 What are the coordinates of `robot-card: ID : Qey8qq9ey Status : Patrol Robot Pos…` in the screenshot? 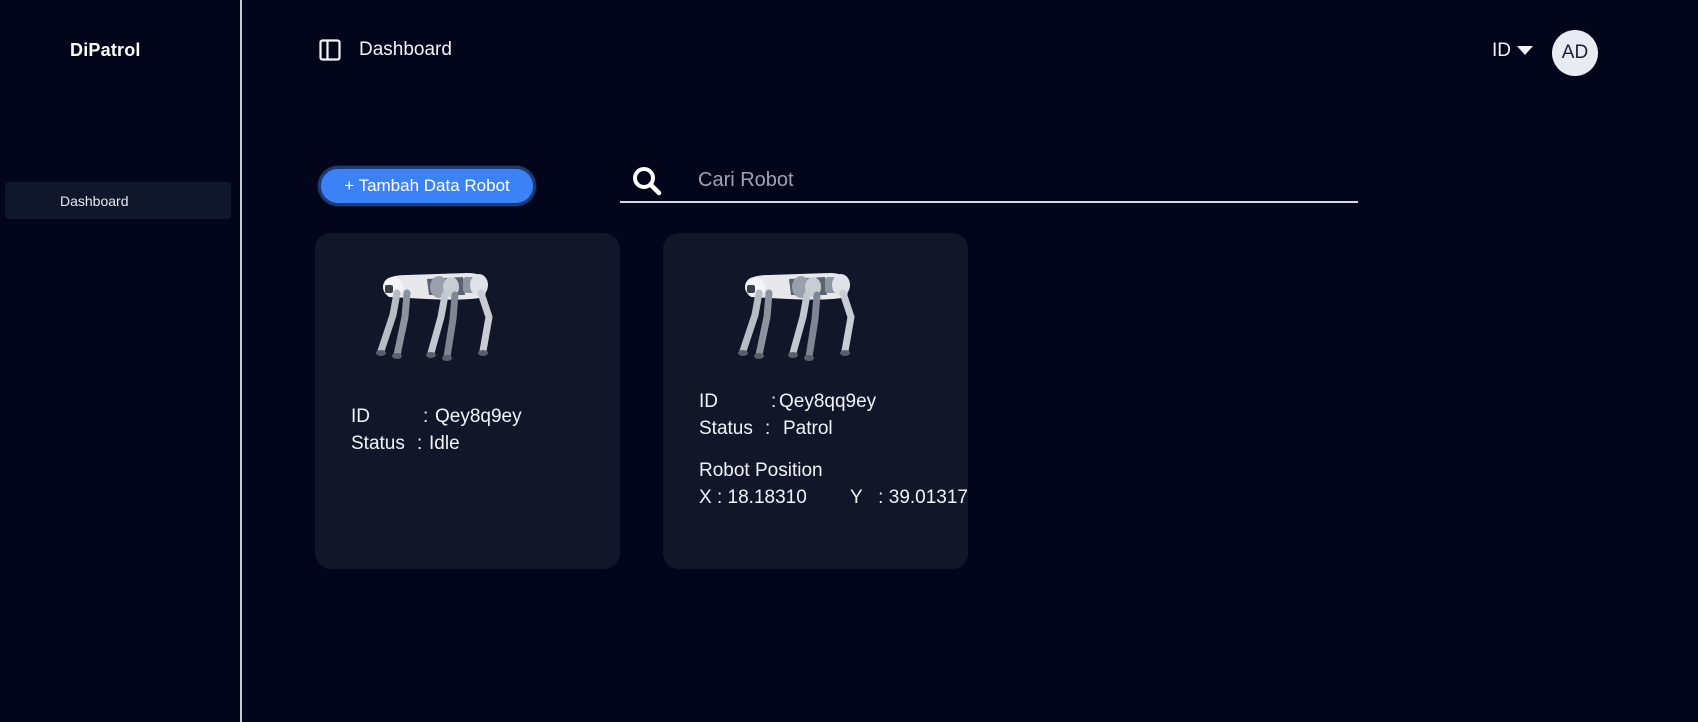 It's located at (815, 401).